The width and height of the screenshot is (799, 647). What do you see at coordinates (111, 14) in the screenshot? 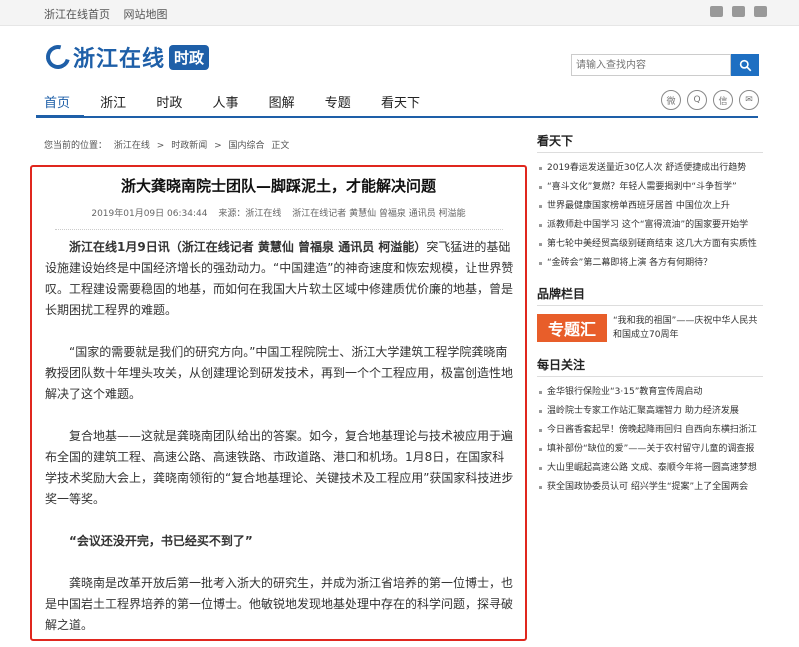
I see `top-links: 浙江在线首页 网站地图` at bounding box center [111, 14].